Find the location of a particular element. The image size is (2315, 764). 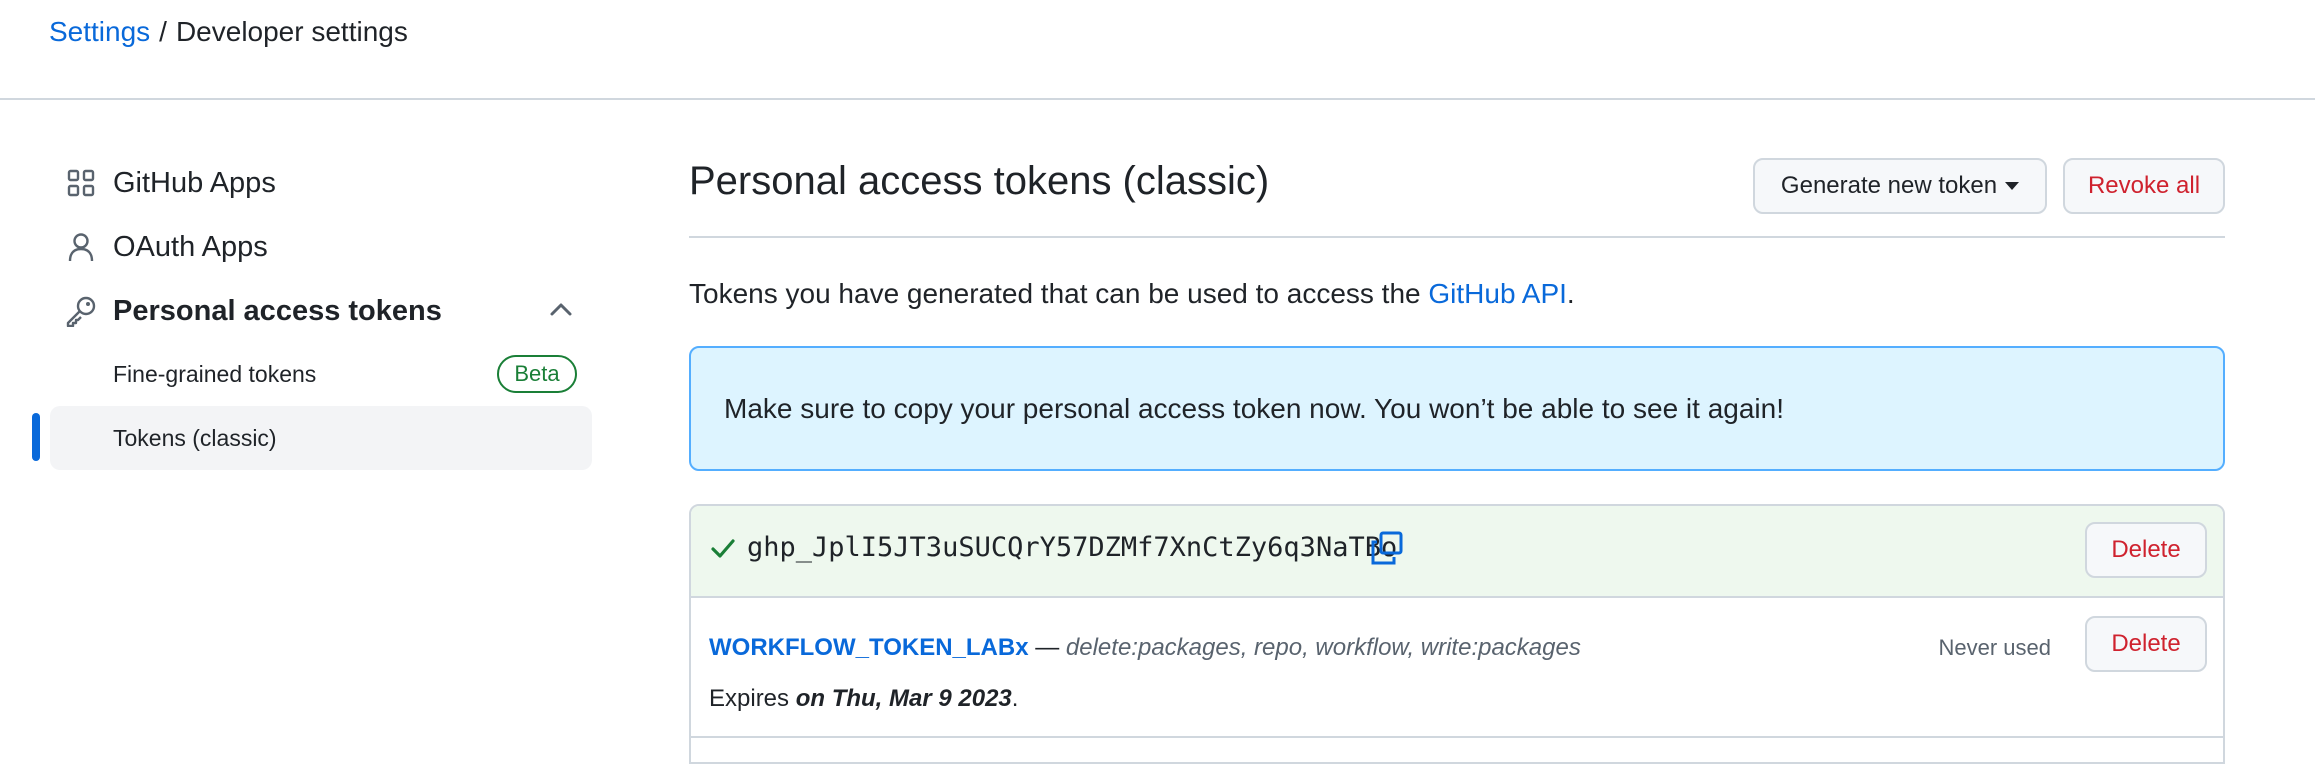

sidebar-item-label: OAuth Apps is located at coordinates (190, 246).